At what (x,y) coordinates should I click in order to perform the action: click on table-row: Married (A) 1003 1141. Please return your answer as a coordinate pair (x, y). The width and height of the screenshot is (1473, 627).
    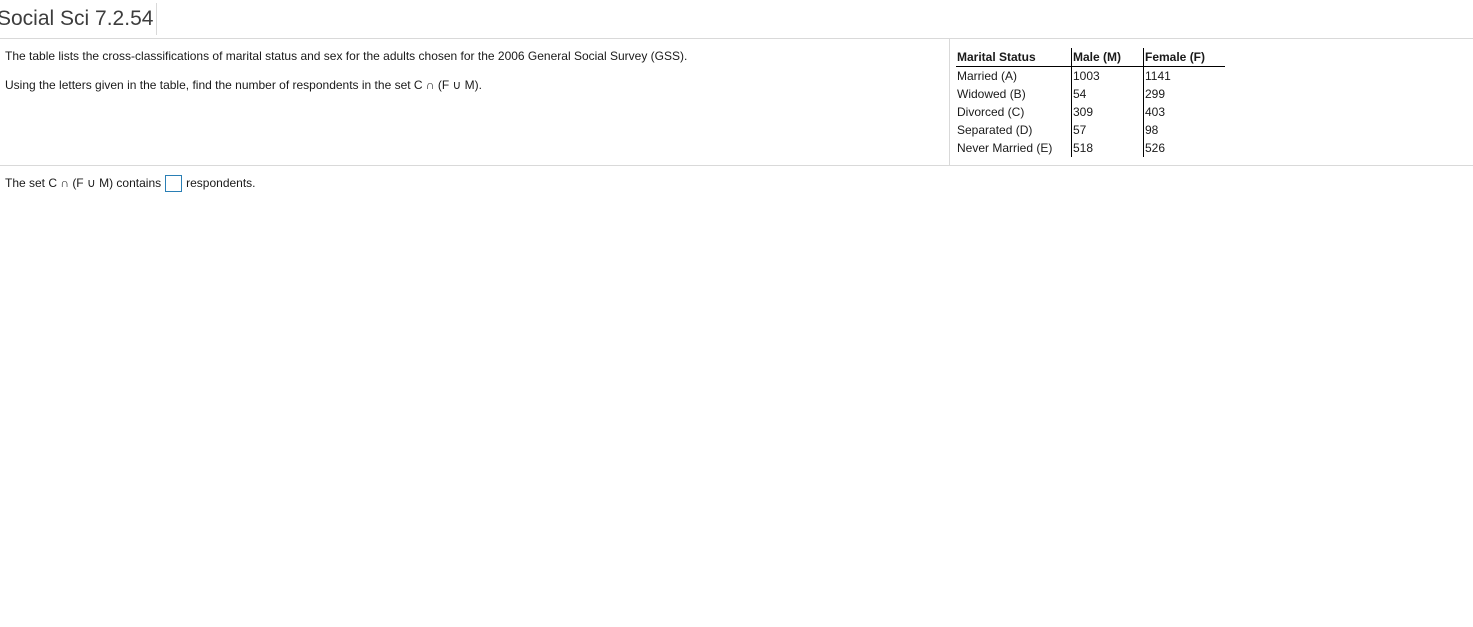
    Looking at the image, I should click on (1090, 75).